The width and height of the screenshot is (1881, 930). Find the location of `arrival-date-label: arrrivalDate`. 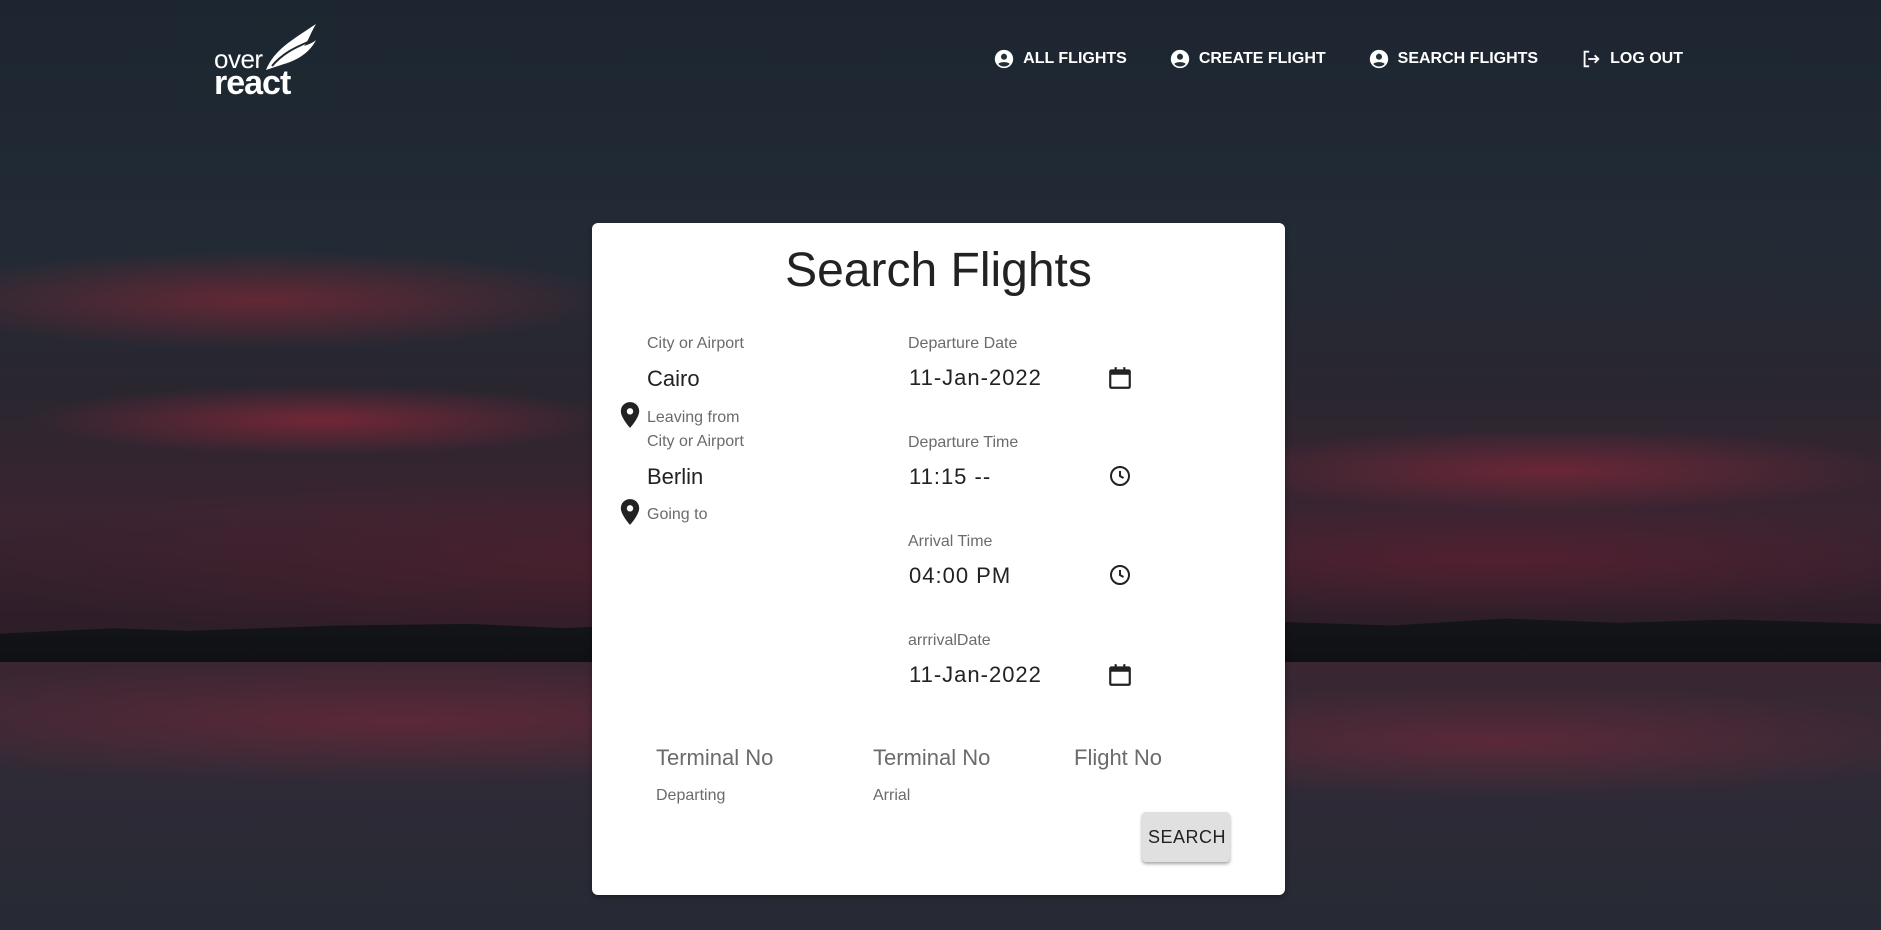

arrival-date-label: arrrivalDate is located at coordinates (949, 640).